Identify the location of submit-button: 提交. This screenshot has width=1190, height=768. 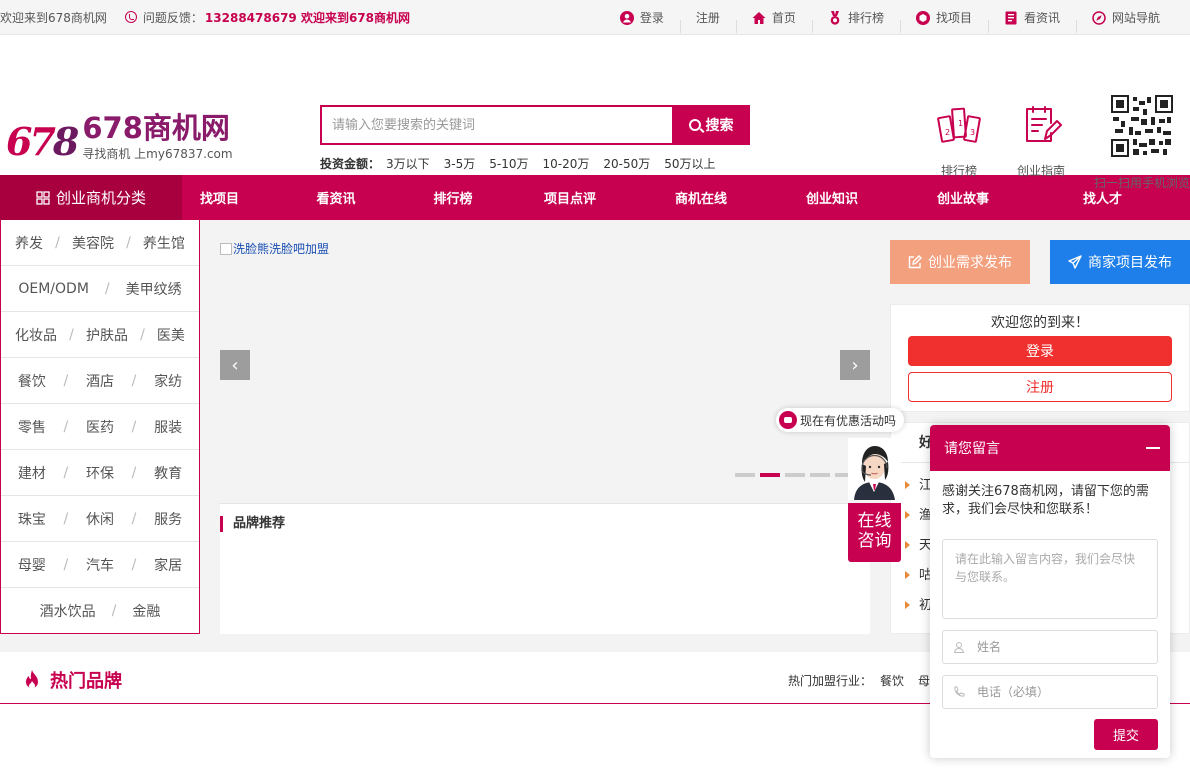
(1126, 734).